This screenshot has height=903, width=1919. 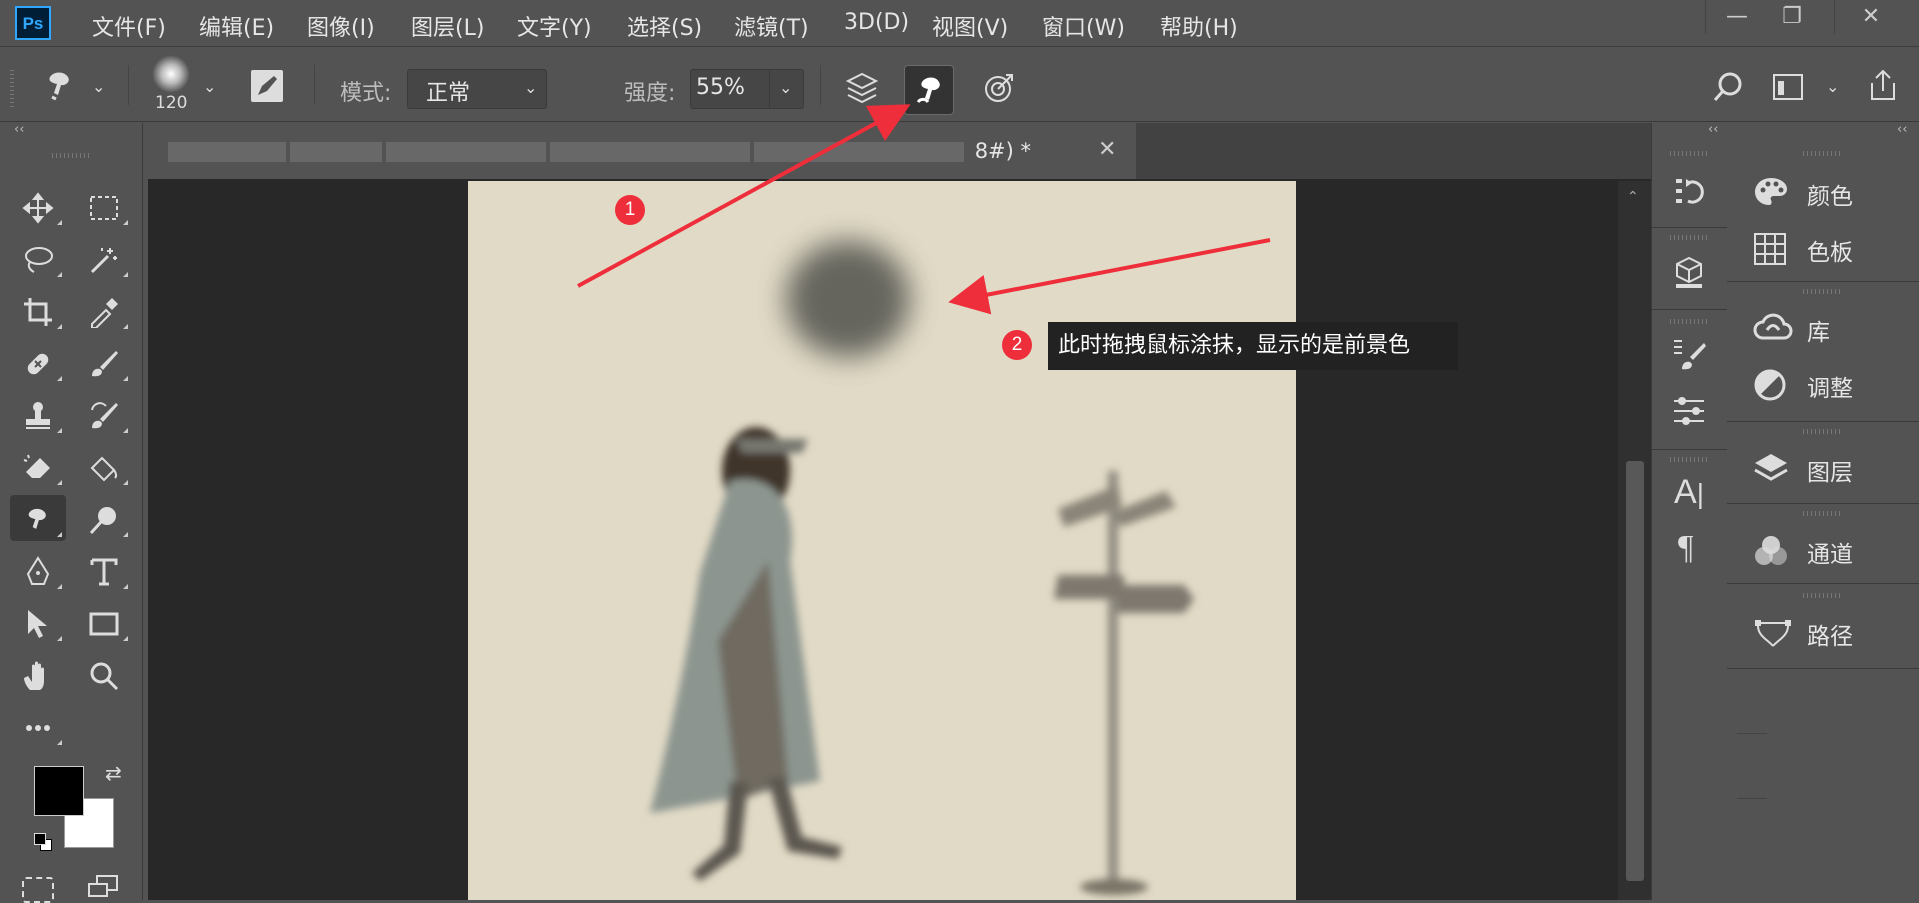 I want to click on paths-icon, so click(x=1773, y=633).